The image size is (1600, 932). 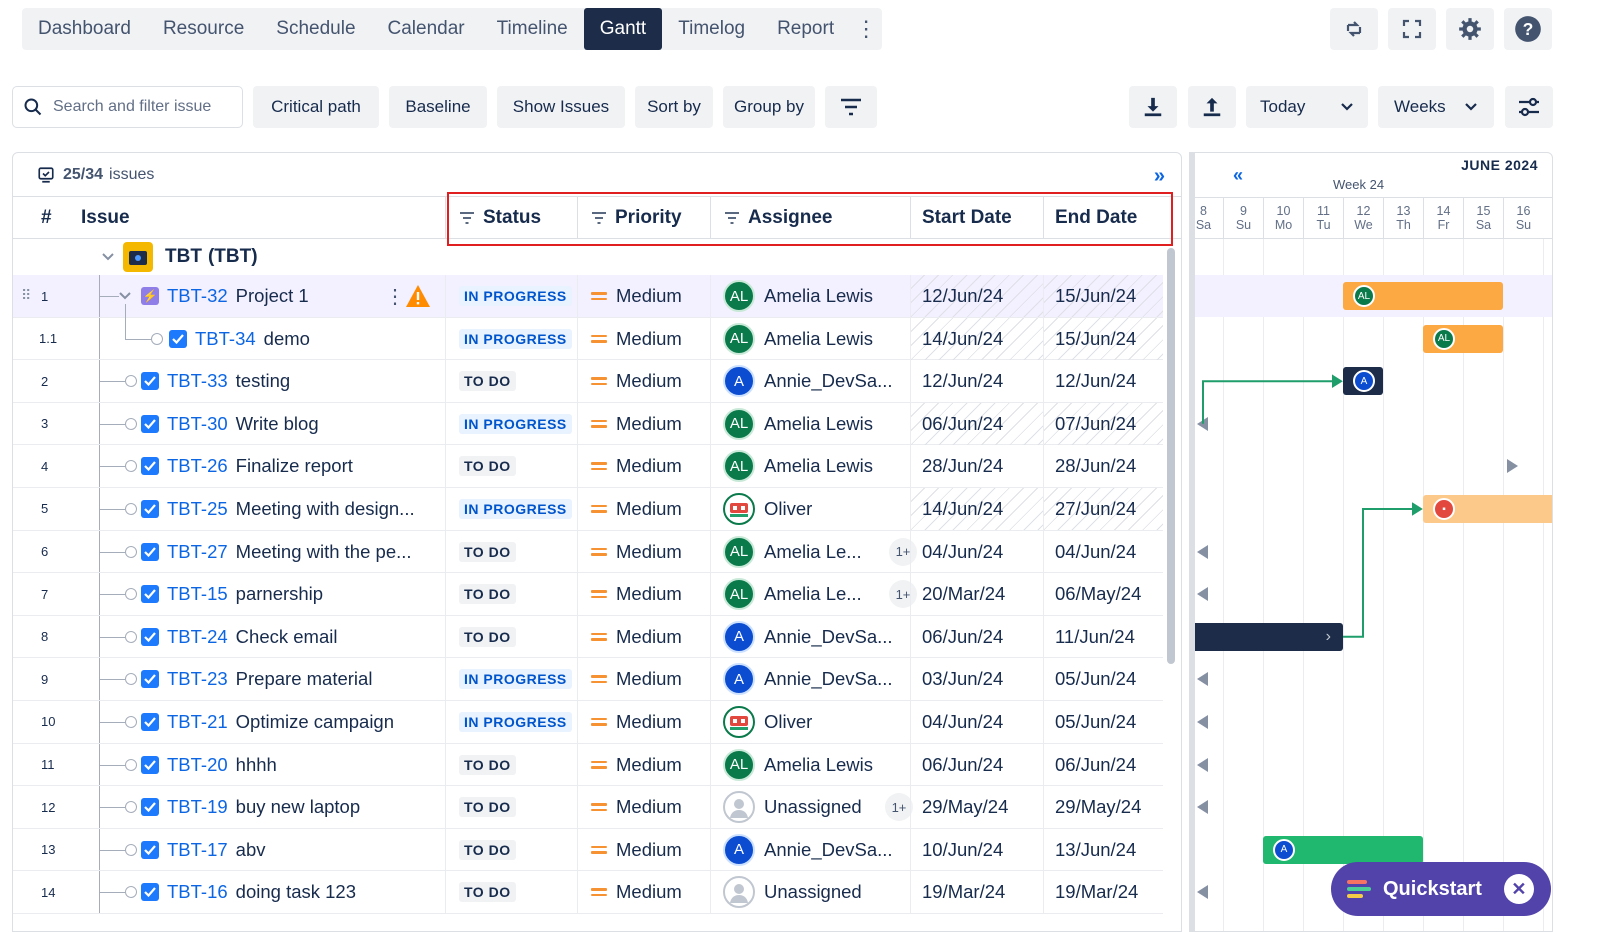 I want to click on issue-key-link: TBT-24, so click(x=197, y=637).